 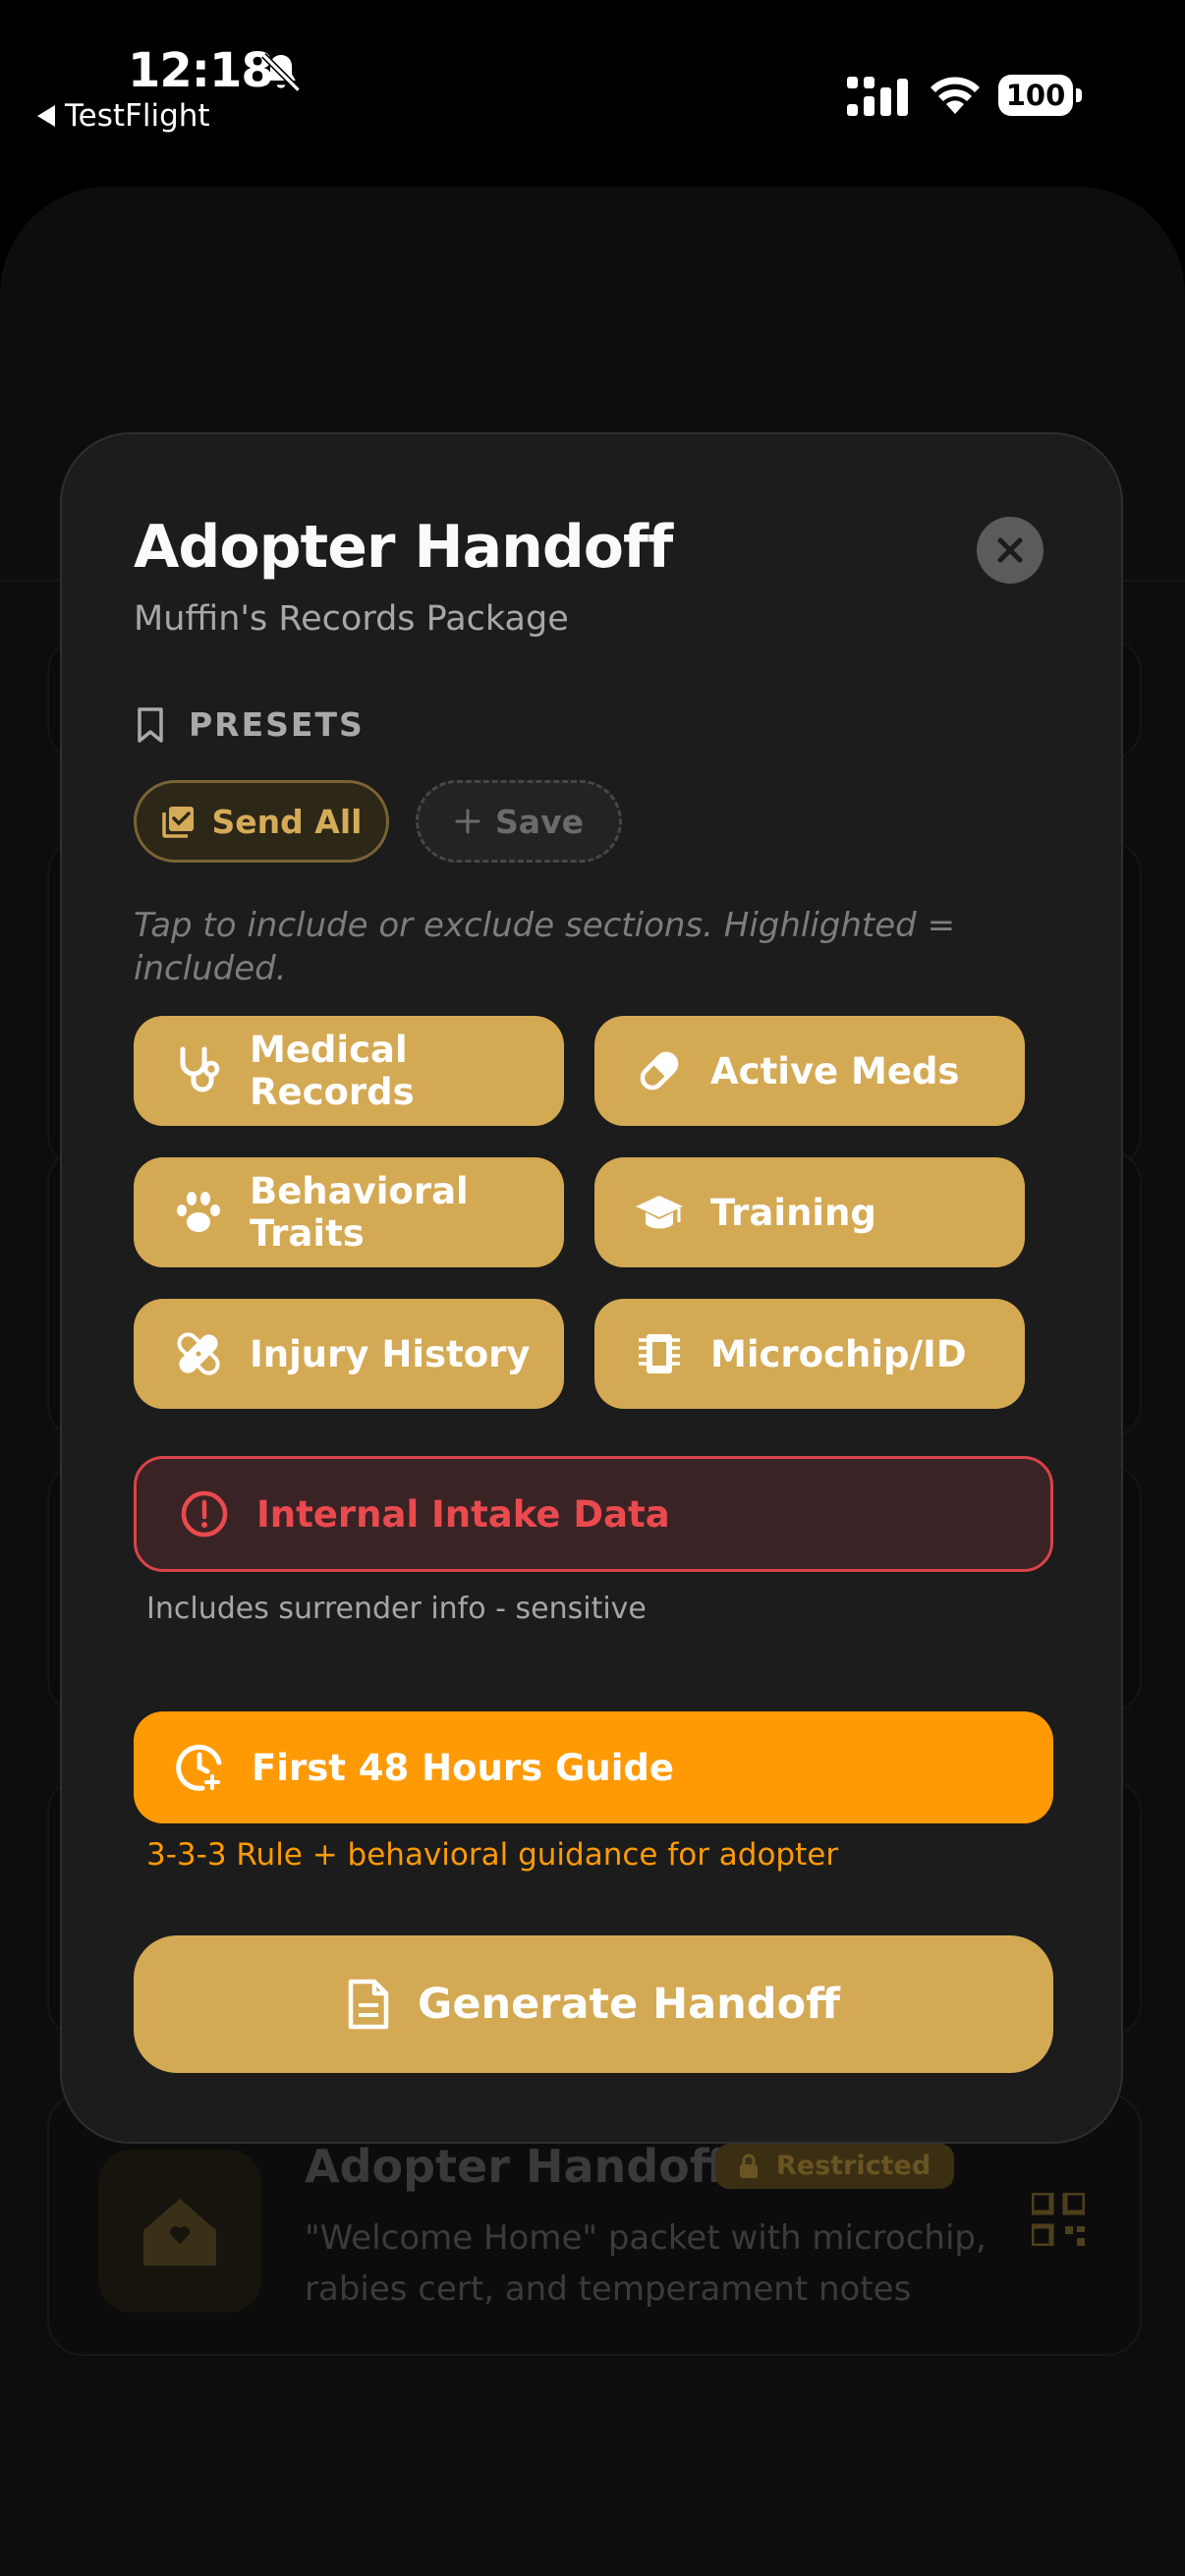 I want to click on battery-cap, so click(x=1079, y=95).